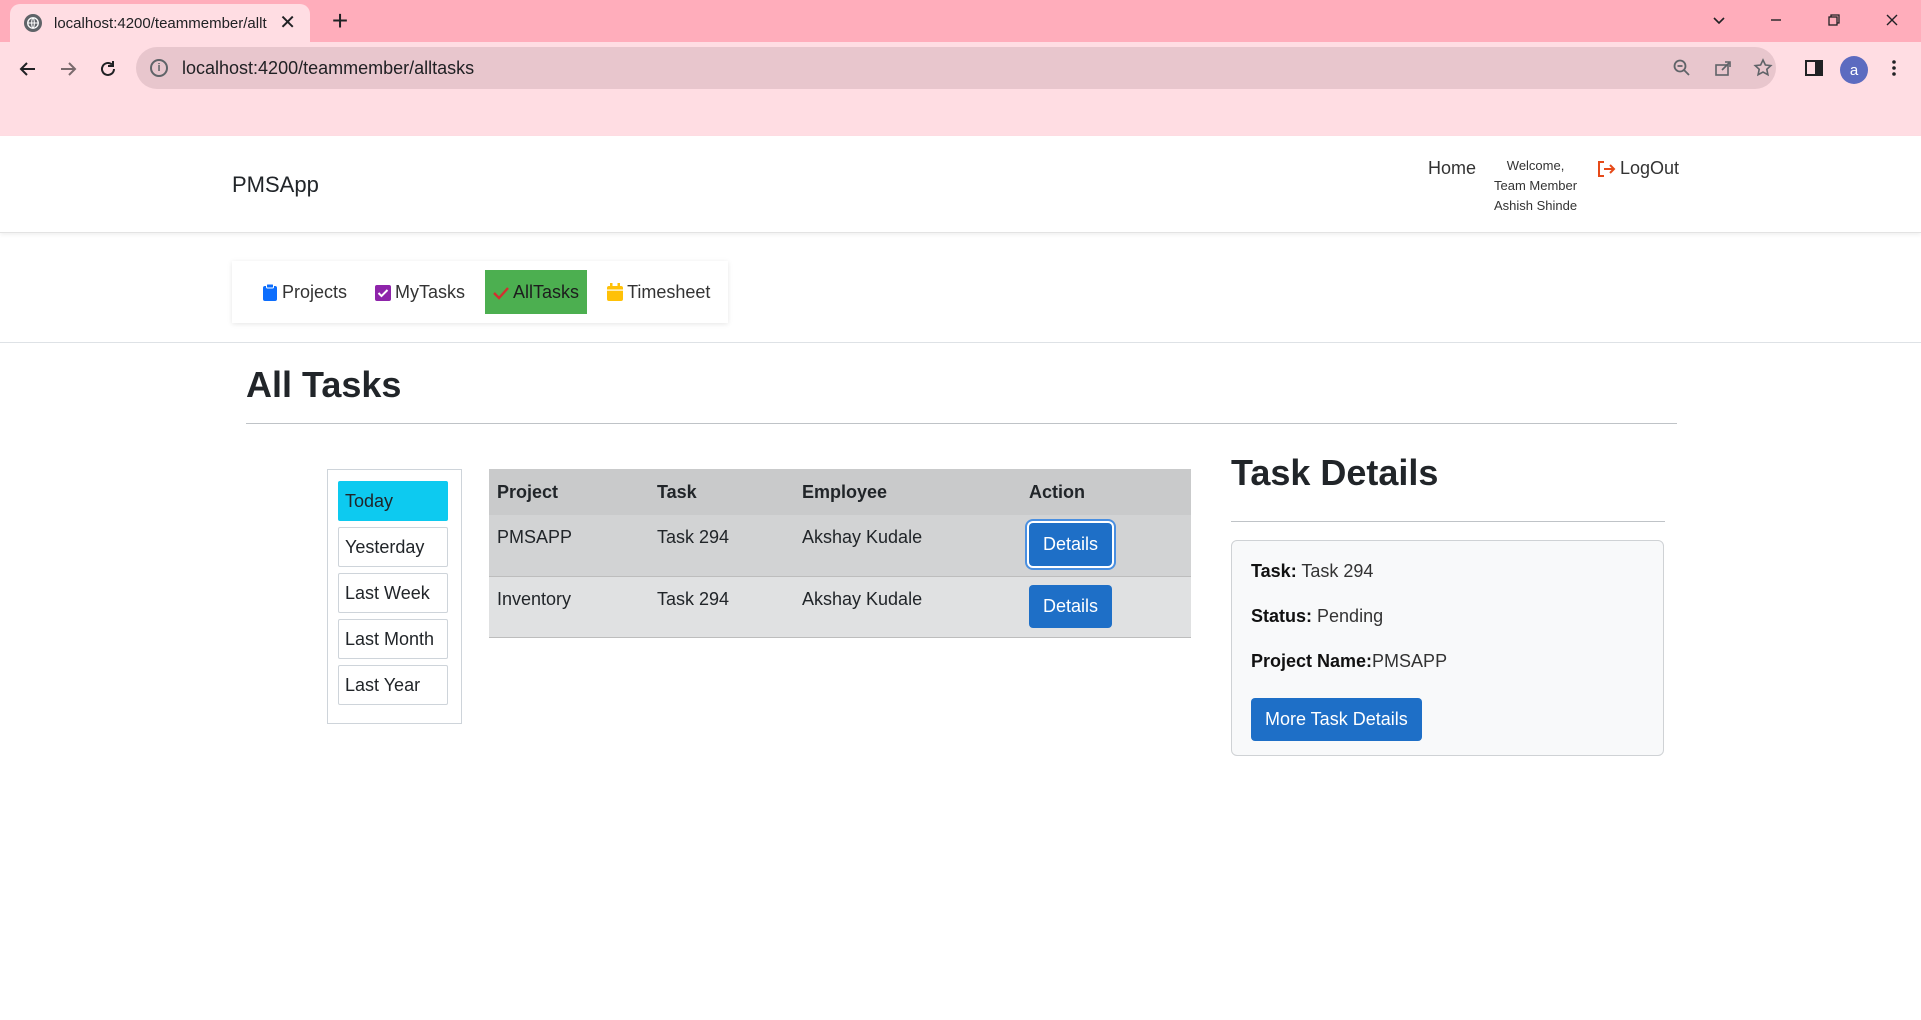 This screenshot has height=1020, width=1921. What do you see at coordinates (1312, 661) in the screenshot?
I see `detail-project-label: Project Name:` at bounding box center [1312, 661].